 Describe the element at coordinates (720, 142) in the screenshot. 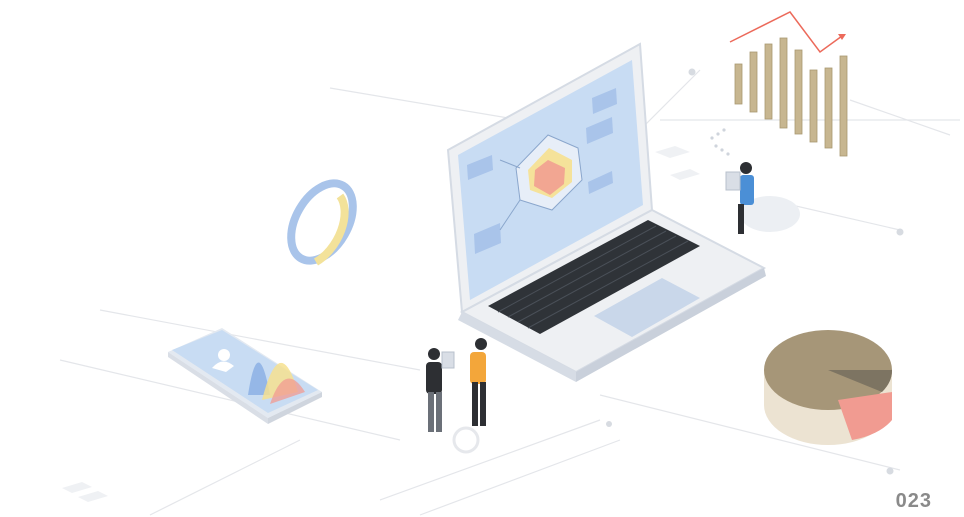

I see `dot-trail` at that location.